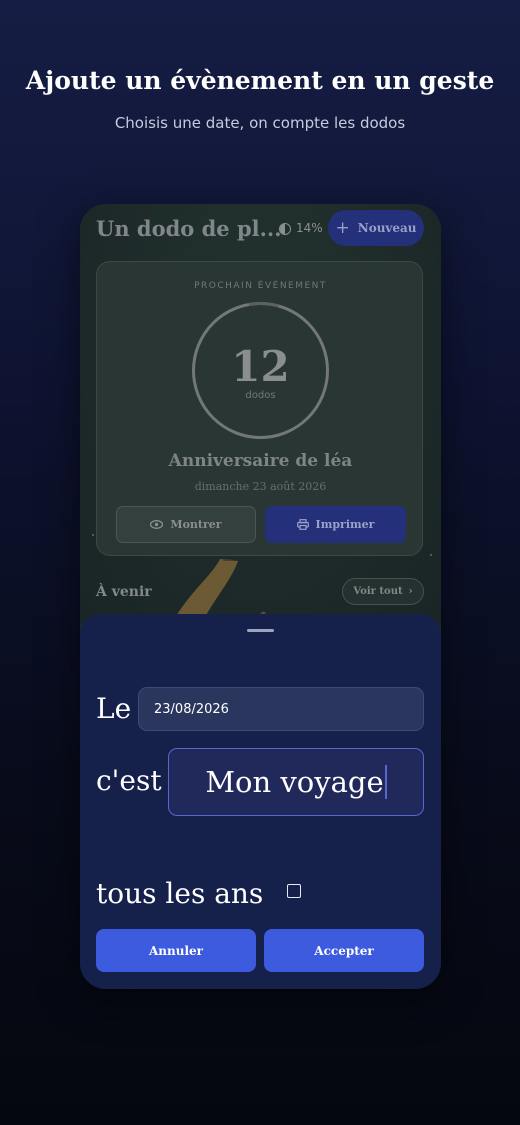 Image resolution: width=520 pixels, height=1125 pixels. Describe the element at coordinates (157, 524) in the screenshot. I see `eye-icon` at that location.